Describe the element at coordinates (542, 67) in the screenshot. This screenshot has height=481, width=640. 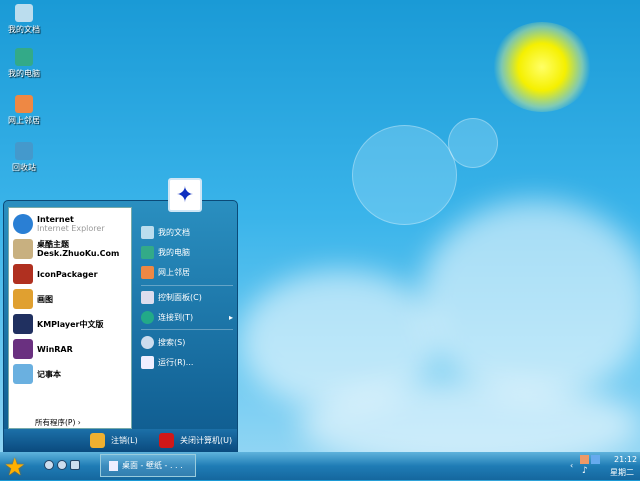
I see `sun` at that location.